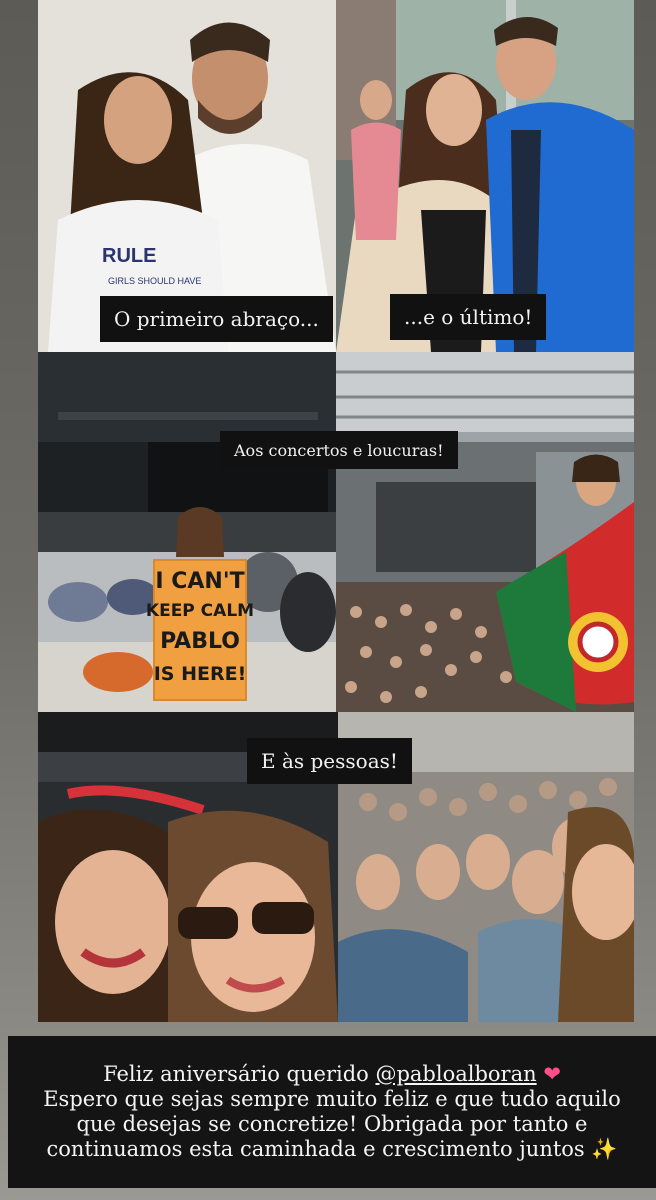  Describe the element at coordinates (239, 1074) in the screenshot. I see `caption-greeting: Feliz aniversário querido` at that location.